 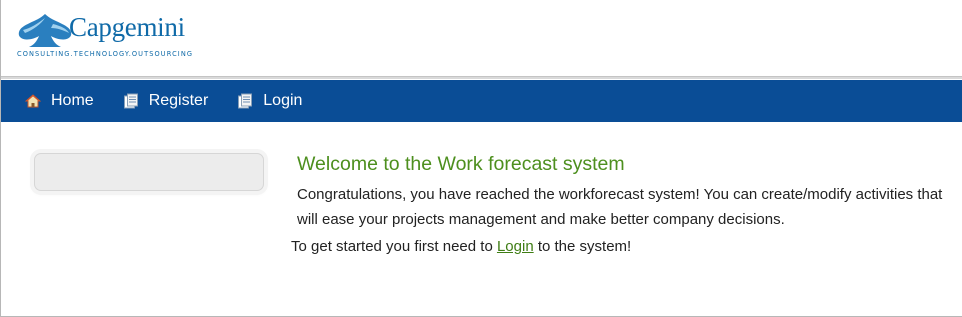 What do you see at coordinates (127, 27) in the screenshot?
I see `brand-name: Capgemini` at bounding box center [127, 27].